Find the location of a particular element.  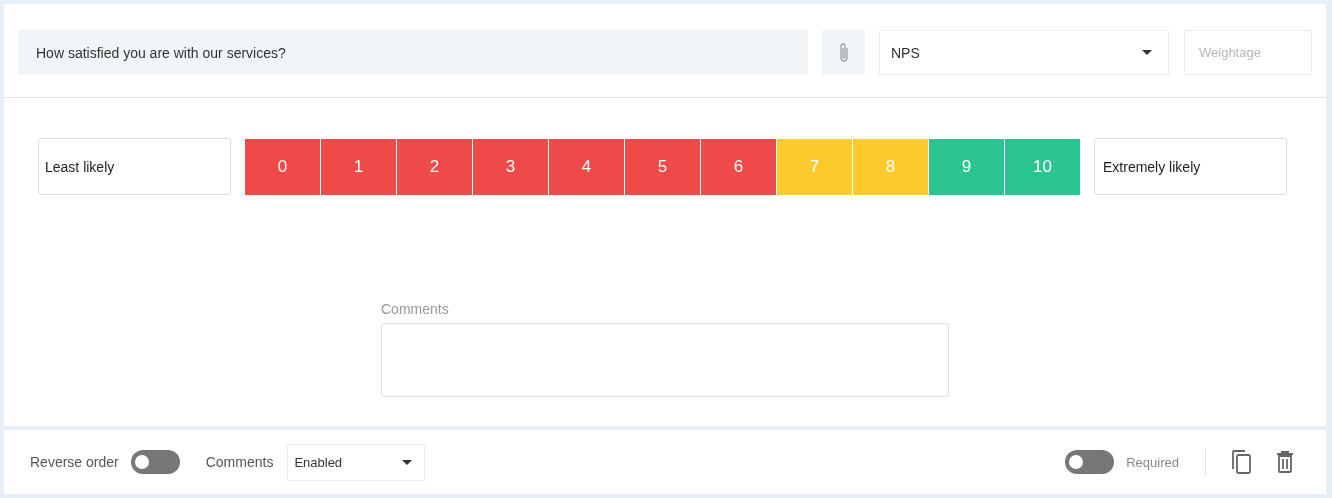

trash-icon is located at coordinates (1285, 462).